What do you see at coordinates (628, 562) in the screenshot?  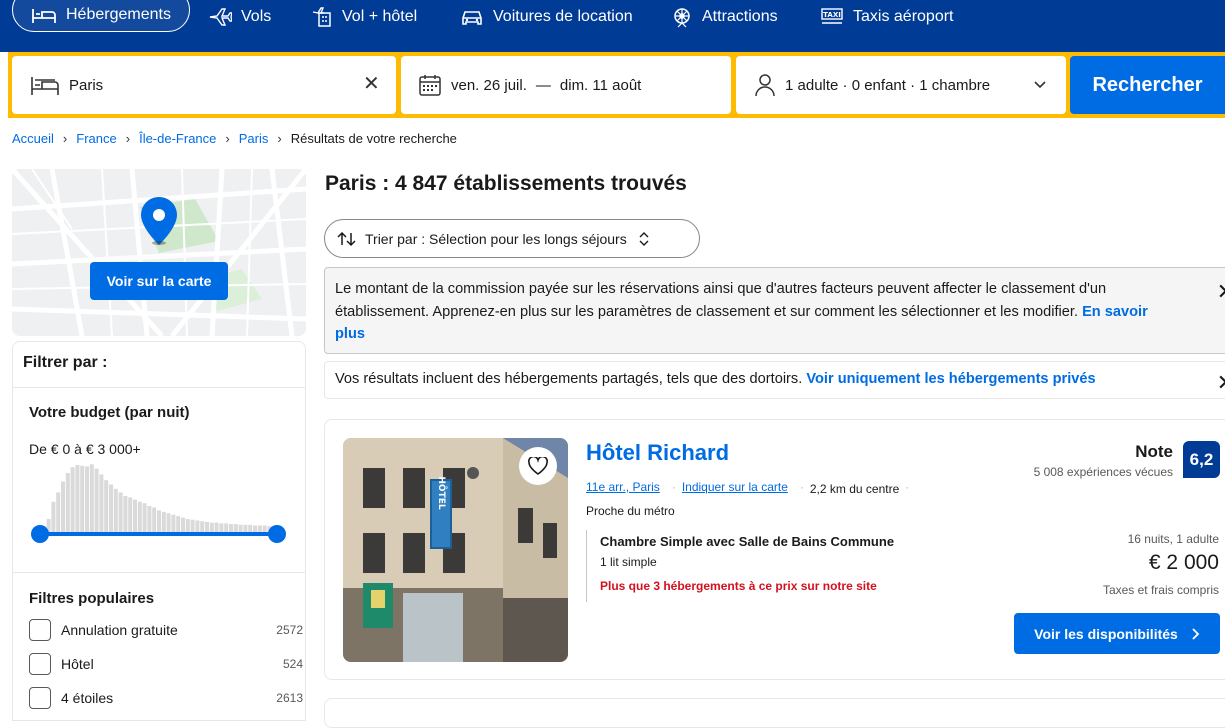 I see `bed-type: 1 lit simple` at bounding box center [628, 562].